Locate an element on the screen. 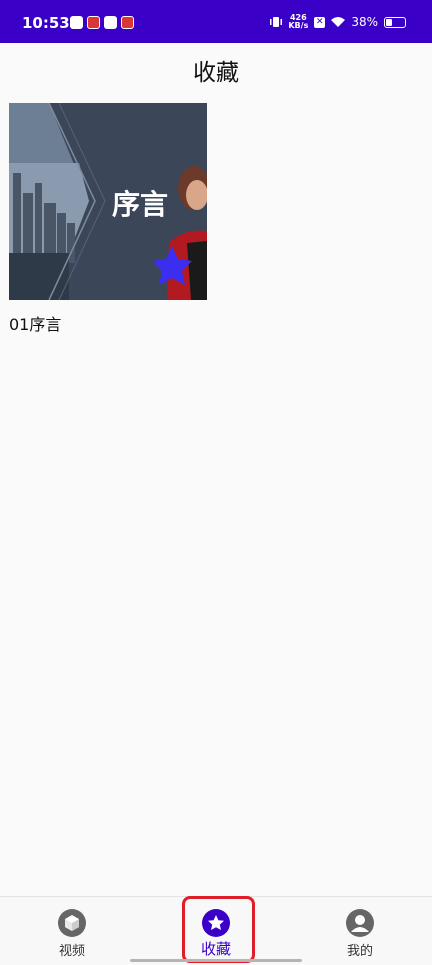  wifi-icon is located at coordinates (338, 22).